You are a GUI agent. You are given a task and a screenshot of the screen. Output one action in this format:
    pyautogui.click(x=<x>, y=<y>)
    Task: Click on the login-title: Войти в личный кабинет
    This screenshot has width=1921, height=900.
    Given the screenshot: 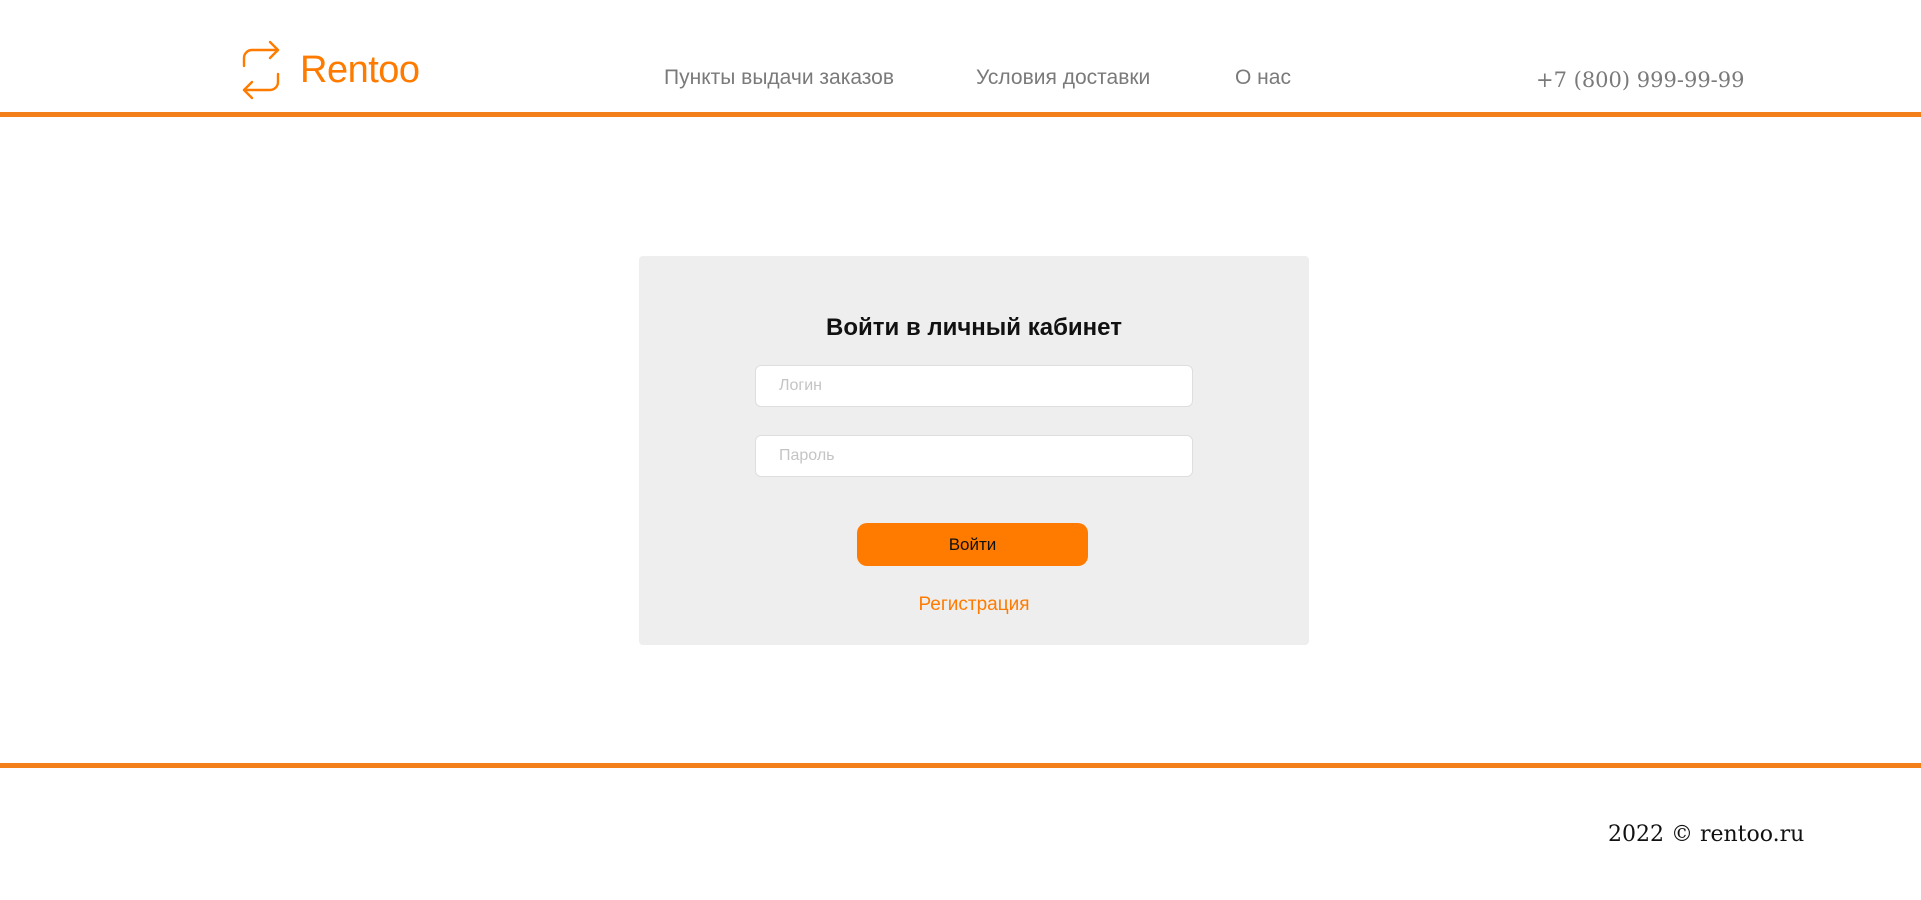 What is the action you would take?
    pyautogui.click(x=974, y=327)
    